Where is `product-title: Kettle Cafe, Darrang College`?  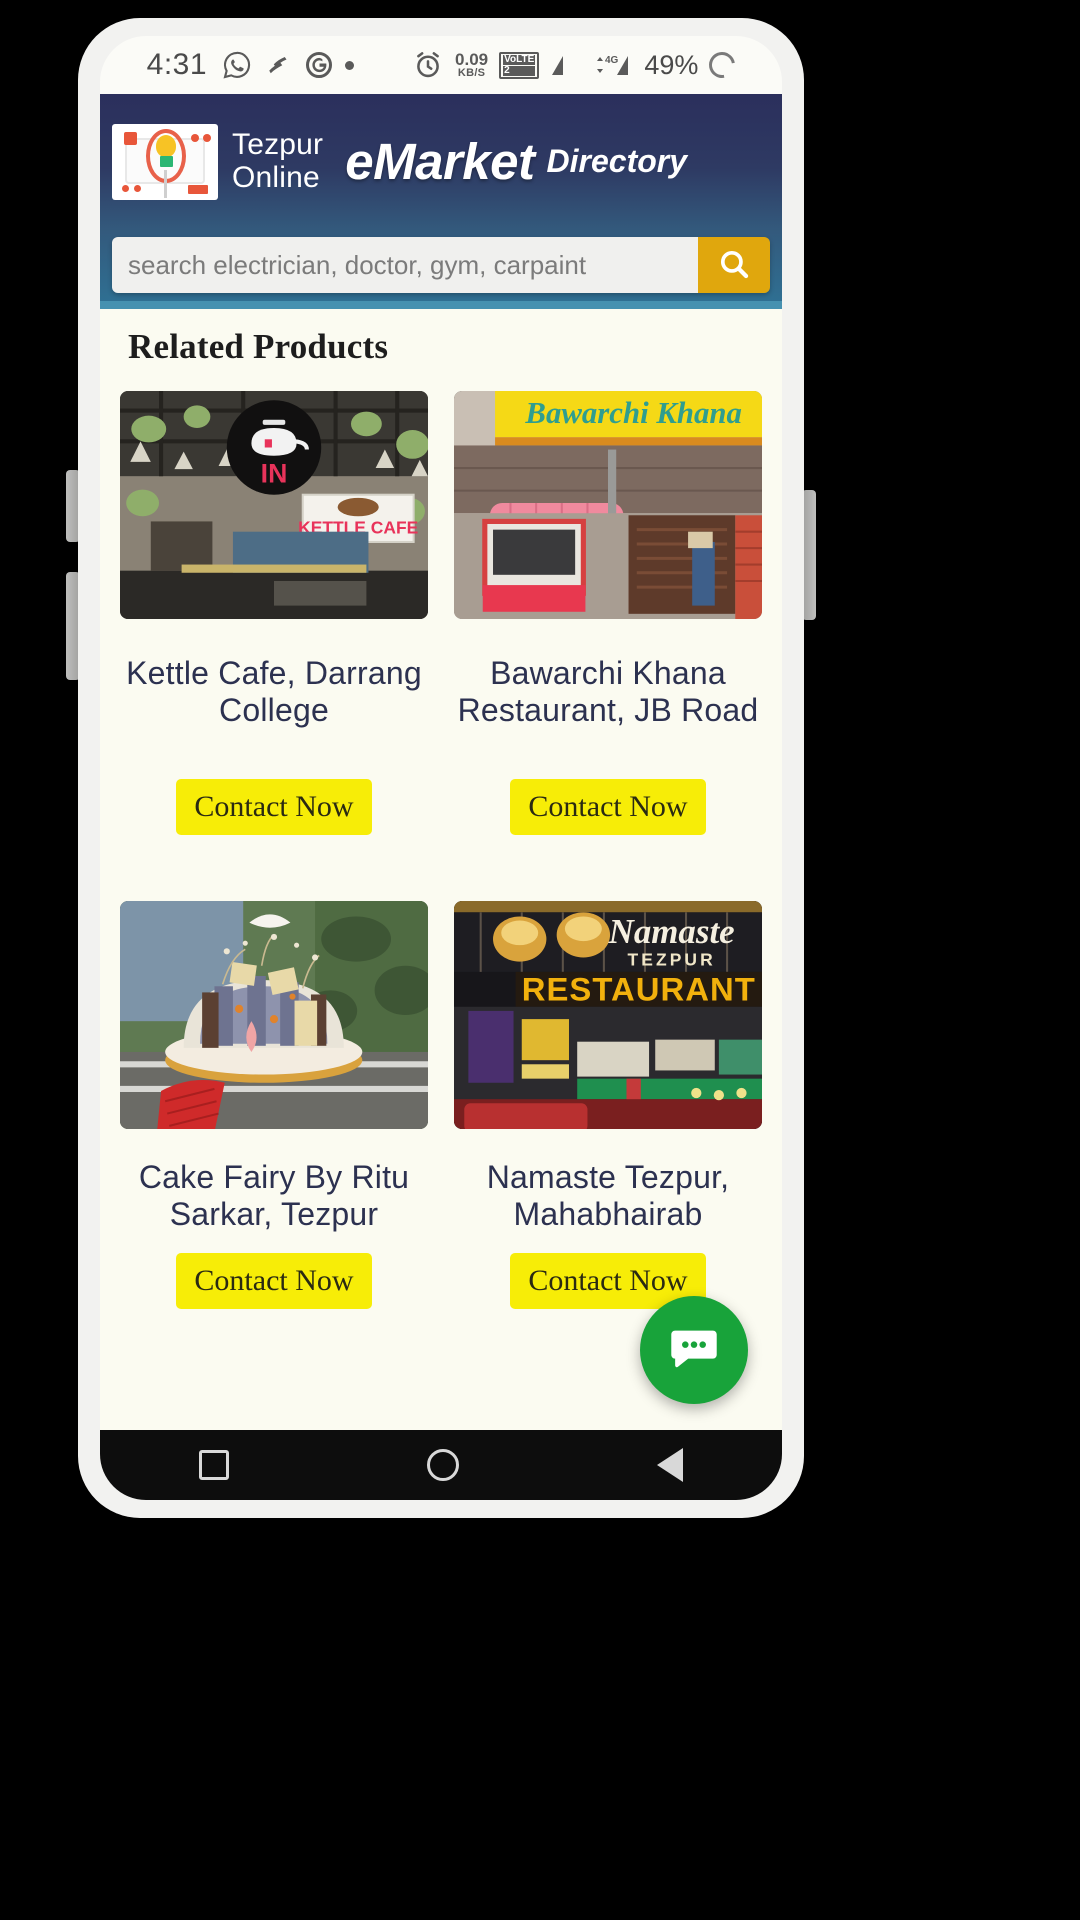 product-title: Kettle Cafe, Darrang College is located at coordinates (274, 691).